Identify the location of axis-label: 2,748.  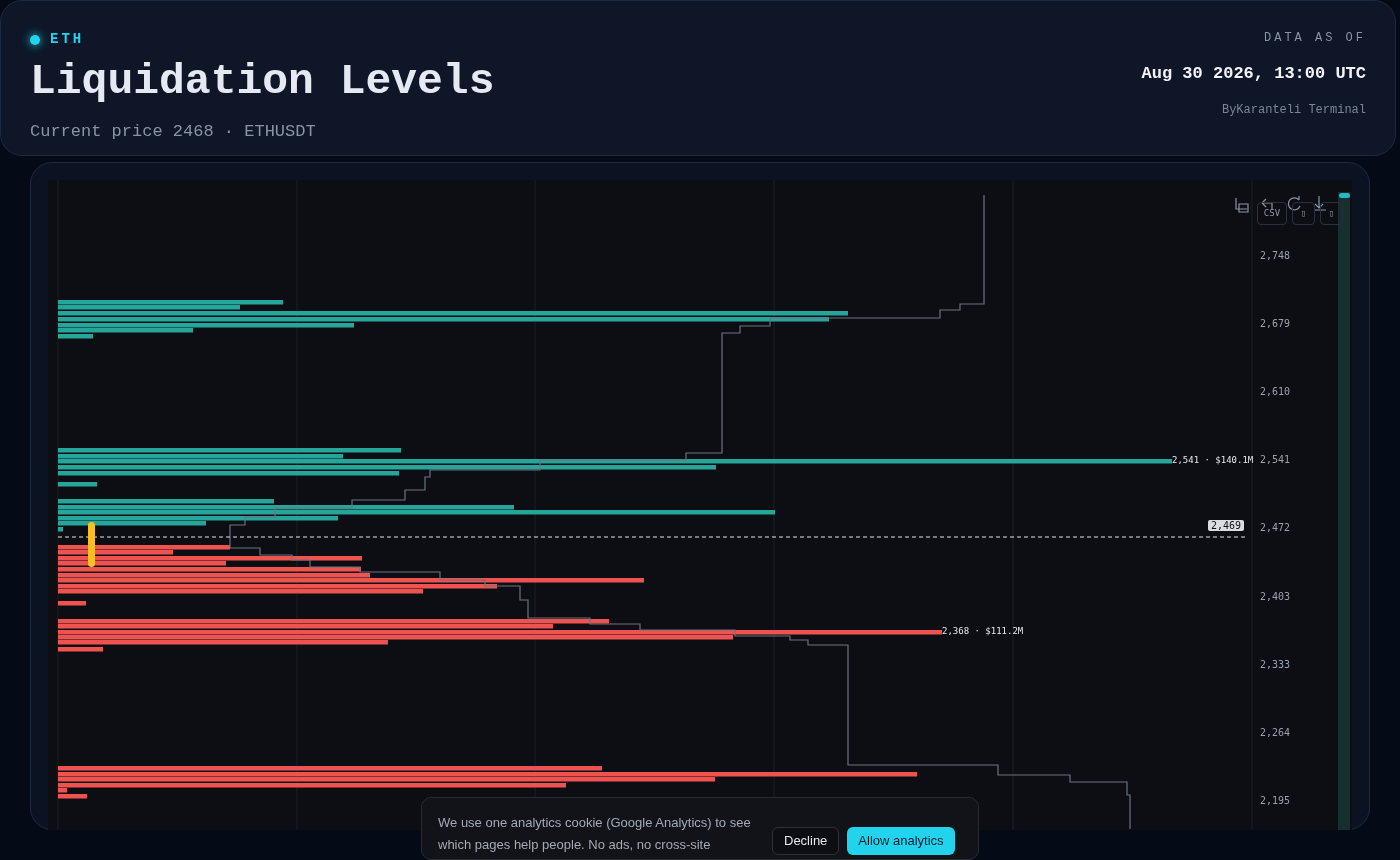
(1275, 256).